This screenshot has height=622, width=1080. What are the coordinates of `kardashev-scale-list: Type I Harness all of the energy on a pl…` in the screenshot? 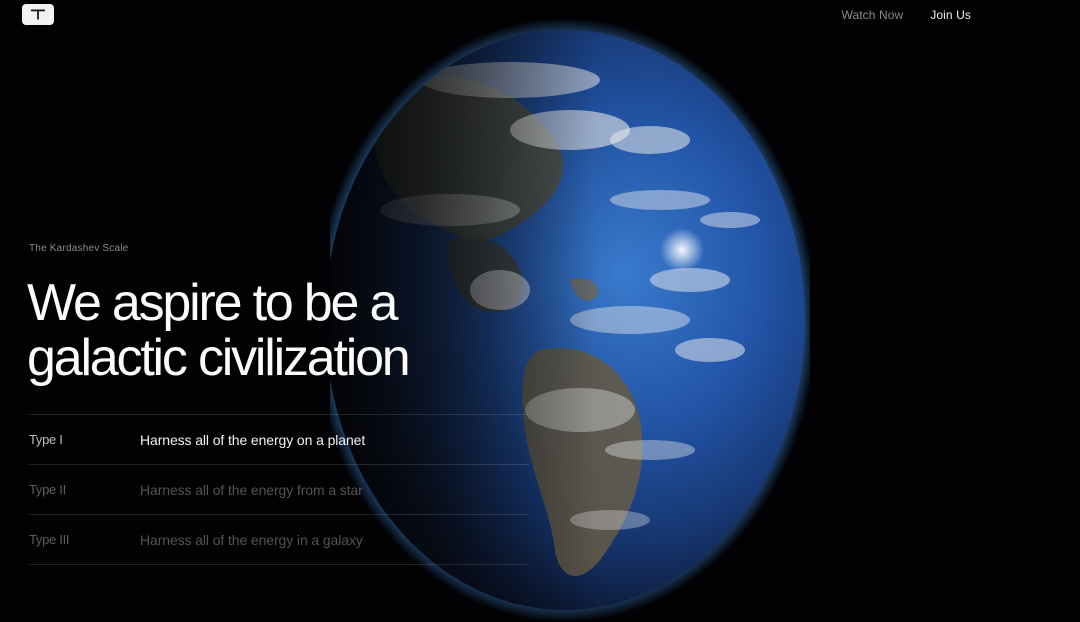 It's located at (279, 489).